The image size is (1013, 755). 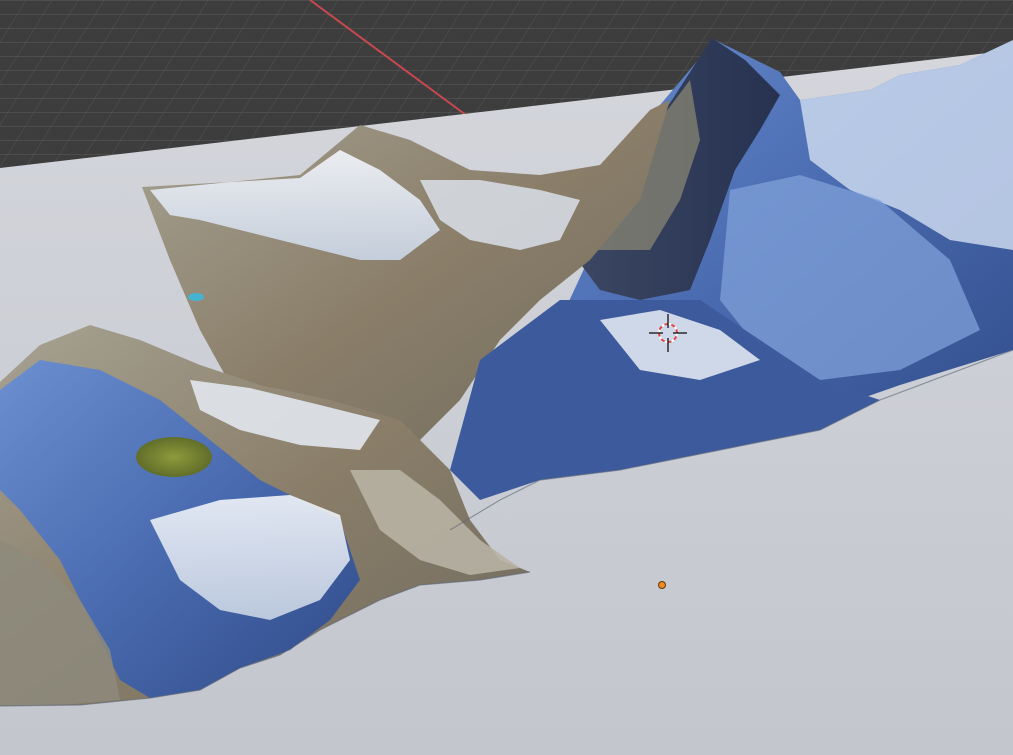 What do you see at coordinates (662, 585) in the screenshot?
I see `object-origin-icon` at bounding box center [662, 585].